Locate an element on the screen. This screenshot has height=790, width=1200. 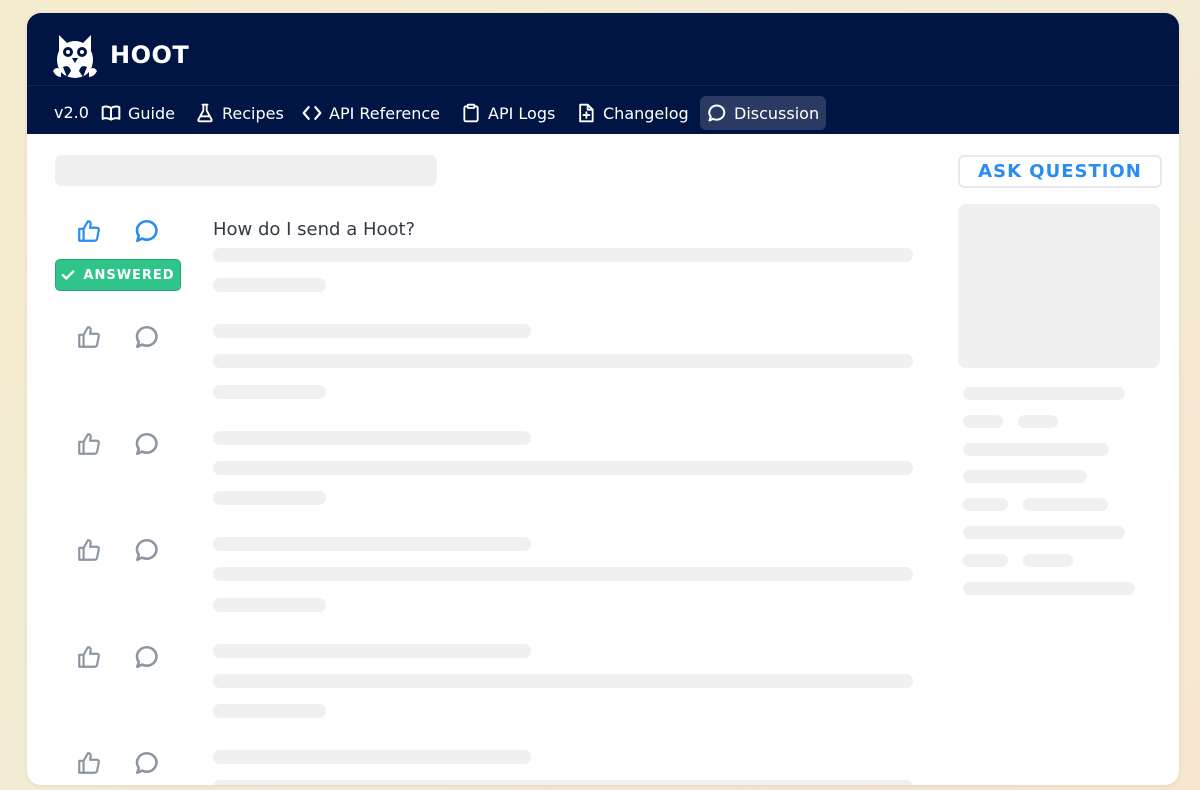
answered-badge: ANSWERED is located at coordinates (118, 275).